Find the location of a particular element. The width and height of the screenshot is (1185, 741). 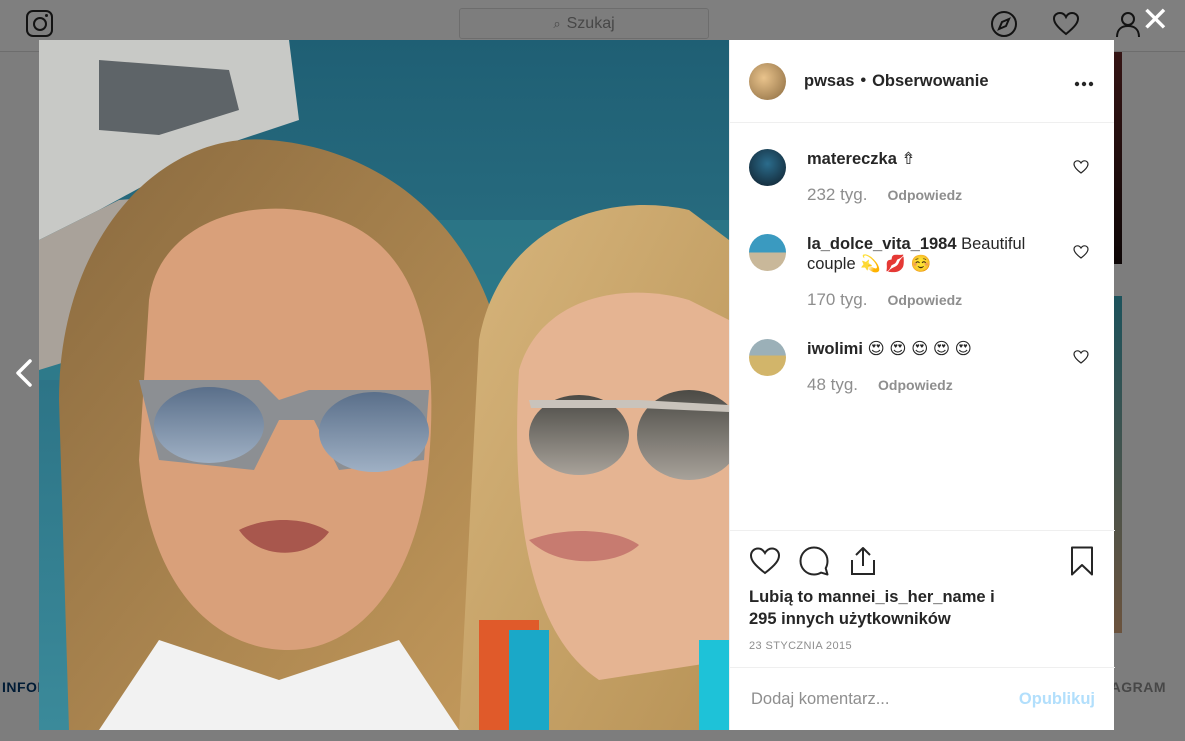

comment-meta: 170 tyg. Odpowiedz is located at coordinates (884, 300).